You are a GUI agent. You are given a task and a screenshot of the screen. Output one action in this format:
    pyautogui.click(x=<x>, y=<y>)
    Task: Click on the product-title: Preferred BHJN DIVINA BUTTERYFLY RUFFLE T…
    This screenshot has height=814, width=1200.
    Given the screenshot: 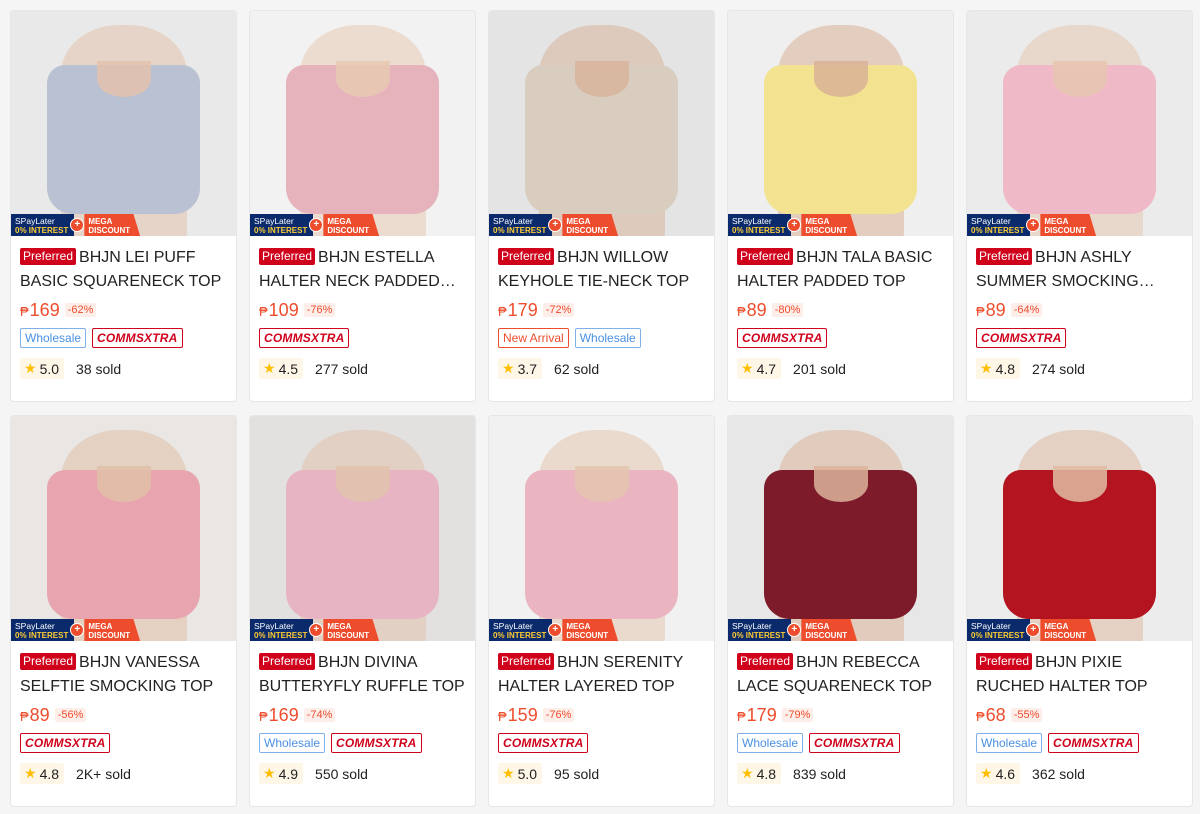 What is the action you would take?
    pyautogui.click(x=362, y=675)
    